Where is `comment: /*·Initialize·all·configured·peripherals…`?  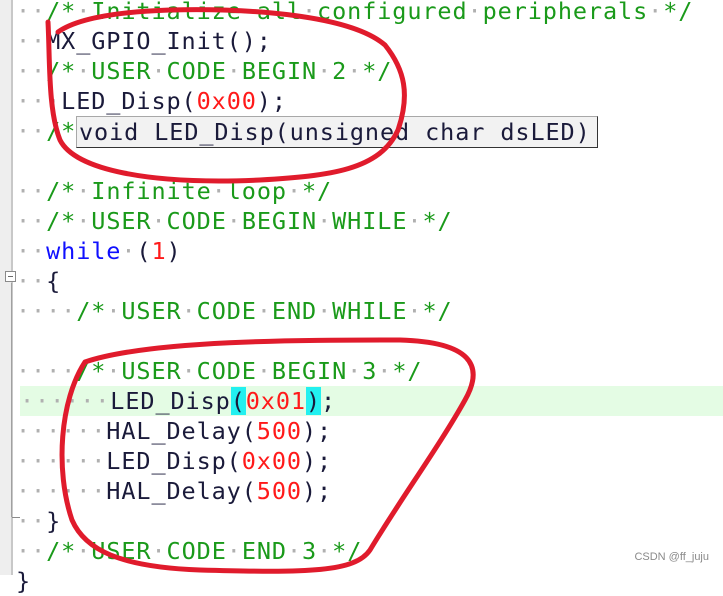 comment: /*·Initialize·all·configured·peripherals… is located at coordinates (370, 12).